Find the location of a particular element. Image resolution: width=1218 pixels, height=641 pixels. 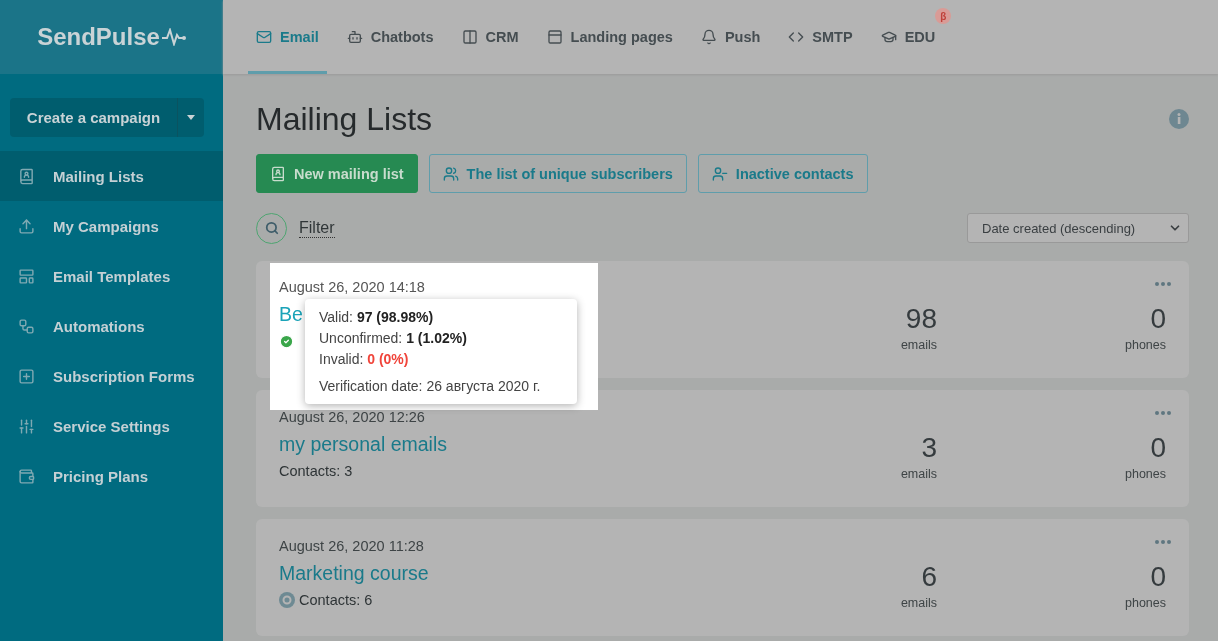

action-button: The list of unique subscribers is located at coordinates (557, 173).